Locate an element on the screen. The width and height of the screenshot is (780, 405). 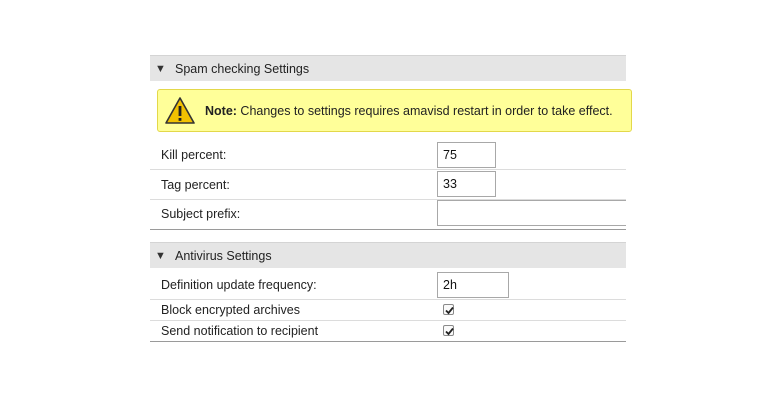
faraasat-watermark-logo: فراست FARAASAT.COM is located at coordinates (681, 348).